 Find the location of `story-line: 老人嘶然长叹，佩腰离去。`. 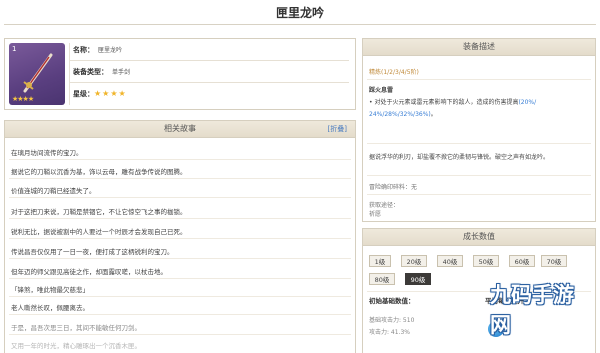

story-line: 老人嘶然长叹，佩腰离去。 is located at coordinates (50, 308).